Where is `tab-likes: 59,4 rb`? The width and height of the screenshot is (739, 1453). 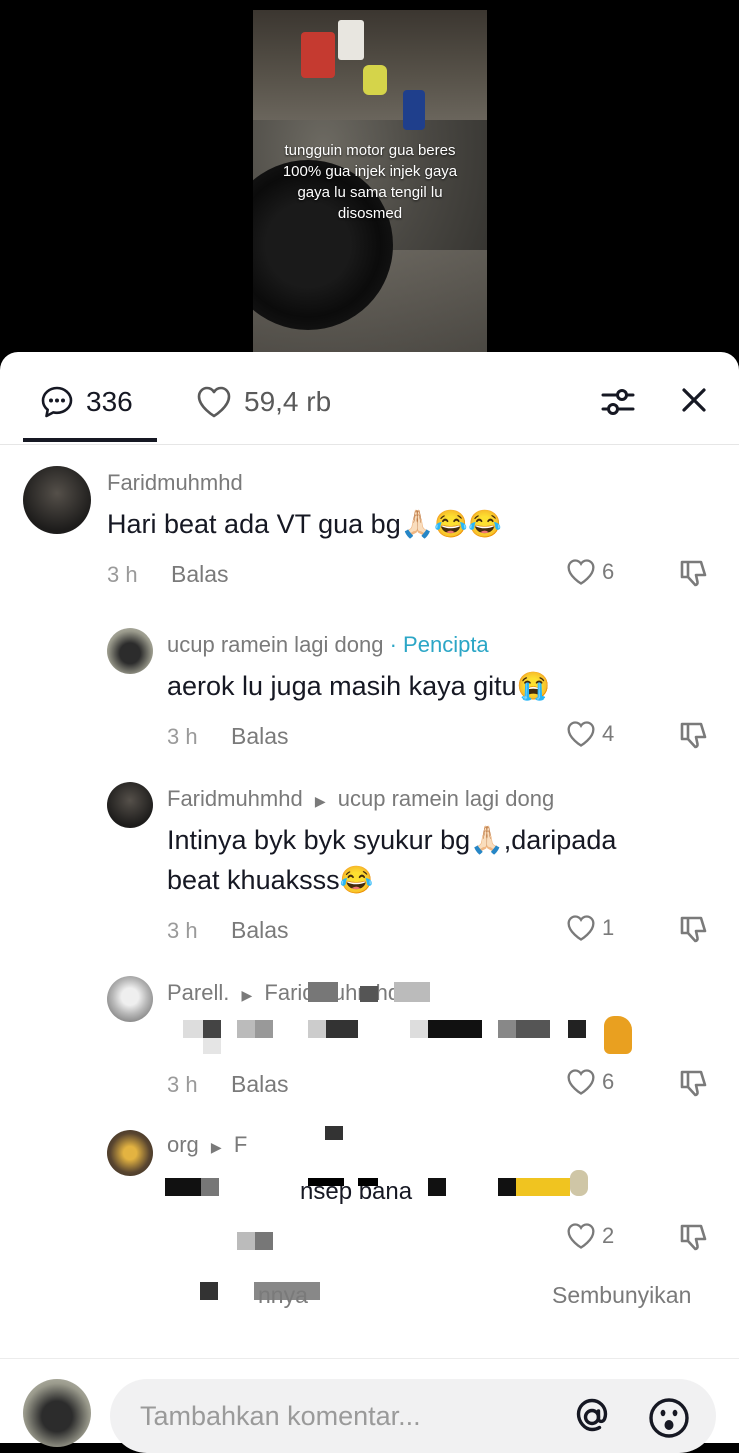
tab-likes: 59,4 rb is located at coordinates (263, 402).